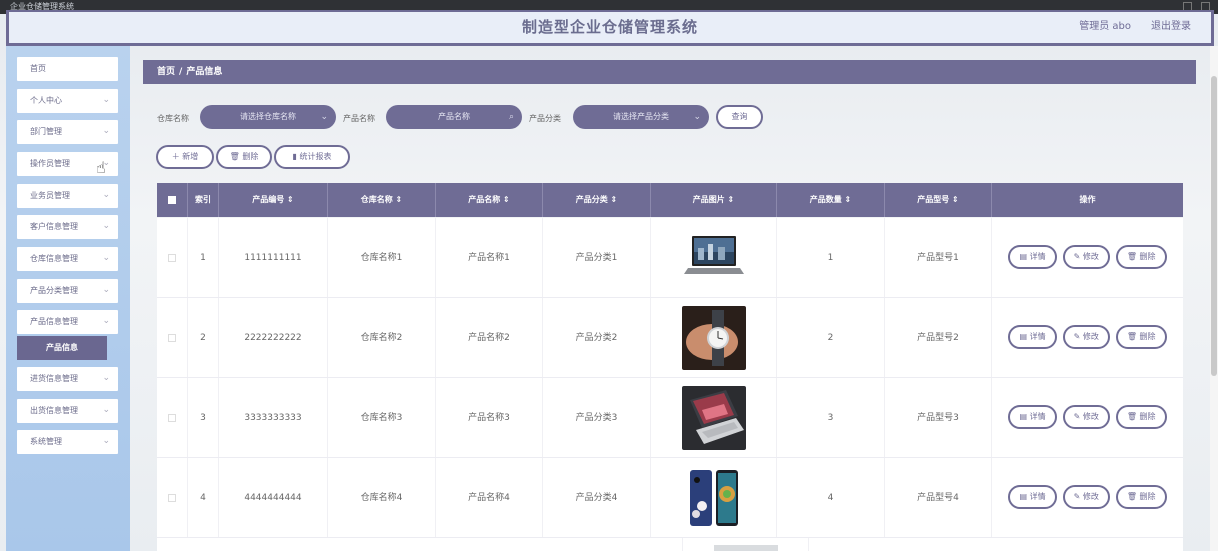 Image resolution: width=1218 pixels, height=551 pixels. I want to click on product-name-placeholder: 产品名称, so click(454, 116).